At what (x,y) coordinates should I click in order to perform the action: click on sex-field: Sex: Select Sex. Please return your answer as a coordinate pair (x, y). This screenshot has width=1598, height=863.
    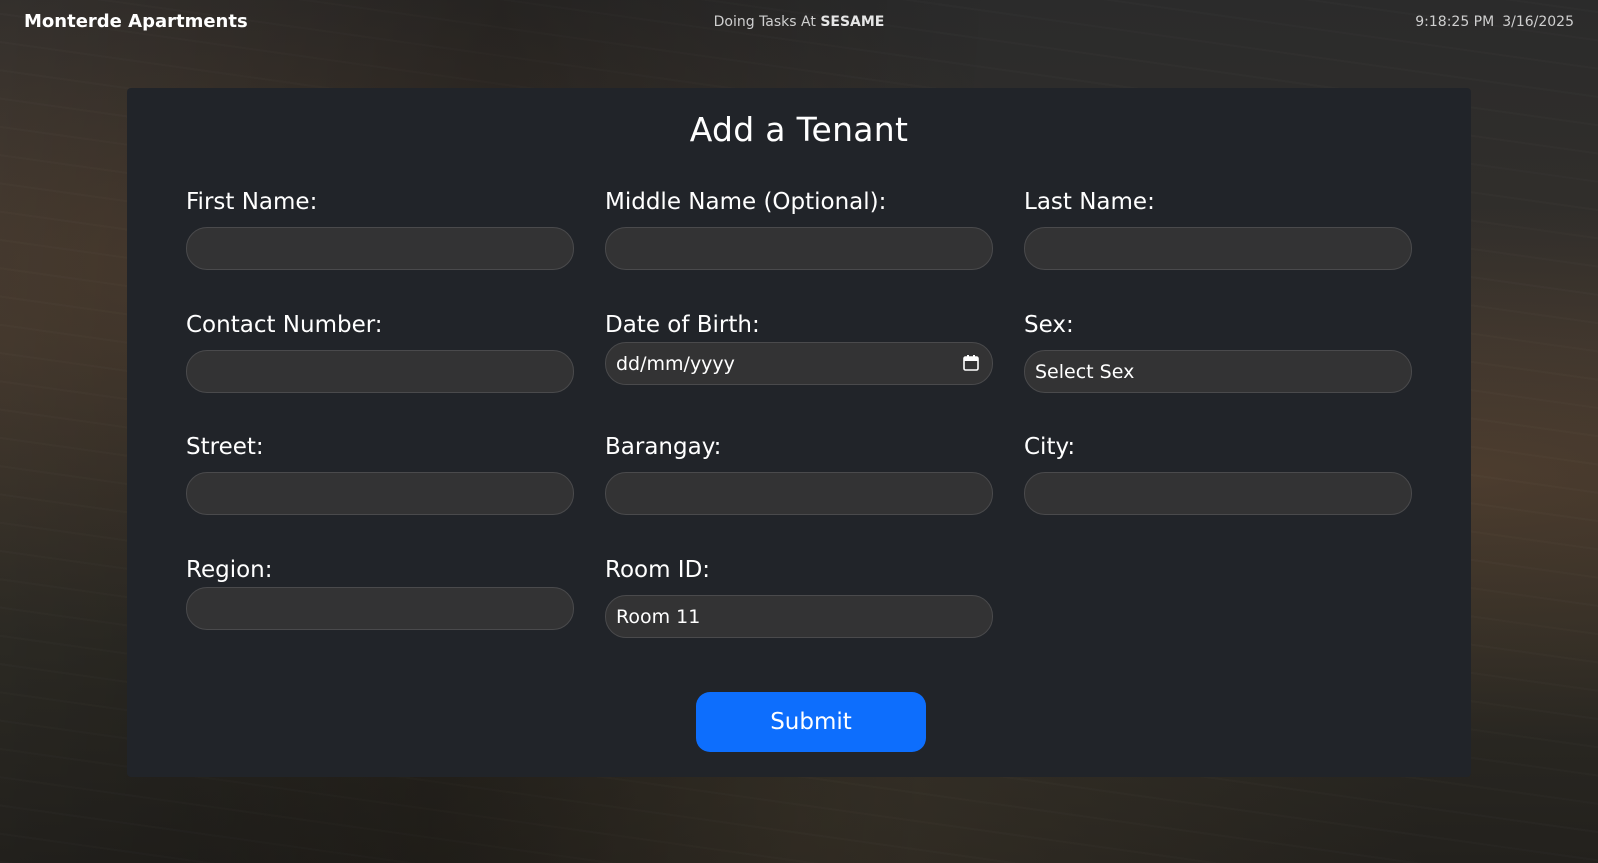
    Looking at the image, I should click on (1218, 352).